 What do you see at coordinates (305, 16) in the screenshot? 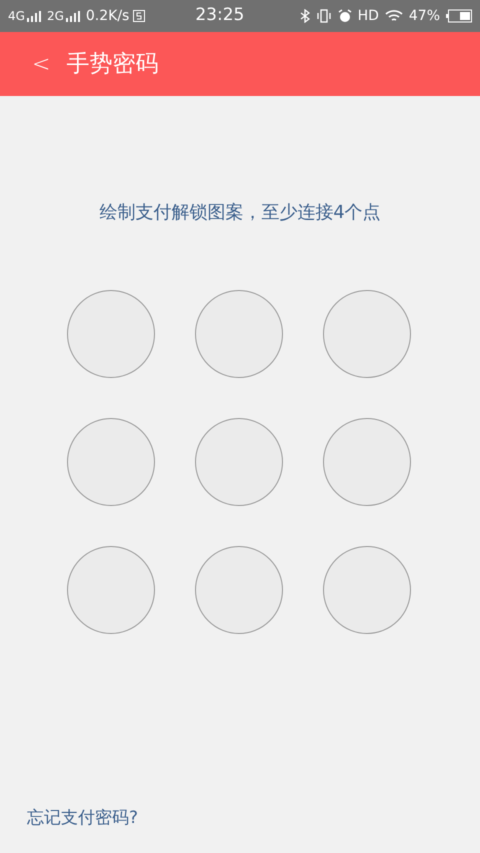
I see `bluetooth-icon` at bounding box center [305, 16].